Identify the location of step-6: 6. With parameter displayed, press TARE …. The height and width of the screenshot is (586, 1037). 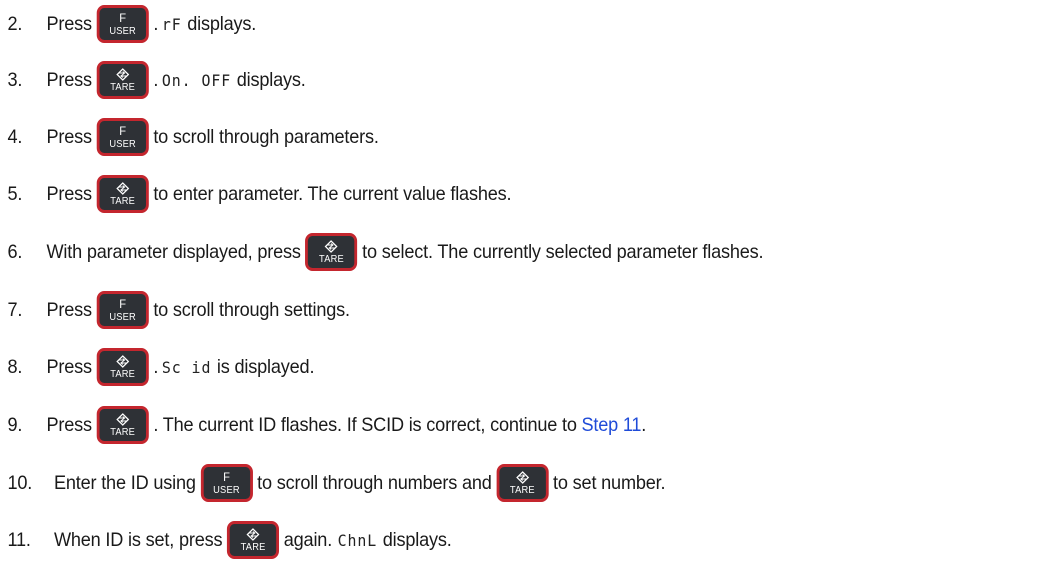
(382, 252).